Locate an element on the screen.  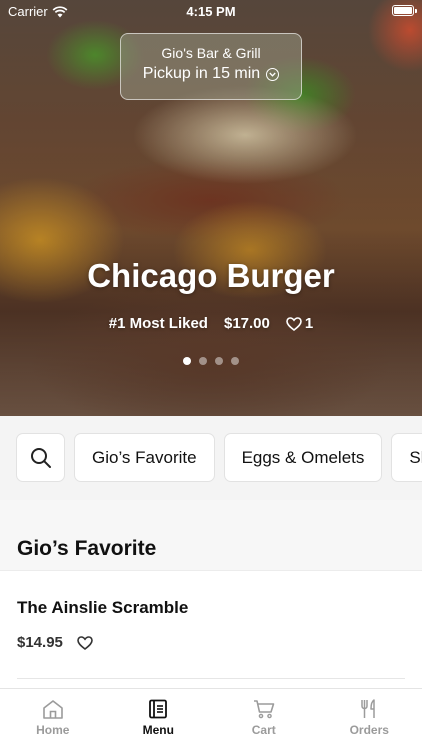
fork-knife-icon is located at coordinates (368, 708).